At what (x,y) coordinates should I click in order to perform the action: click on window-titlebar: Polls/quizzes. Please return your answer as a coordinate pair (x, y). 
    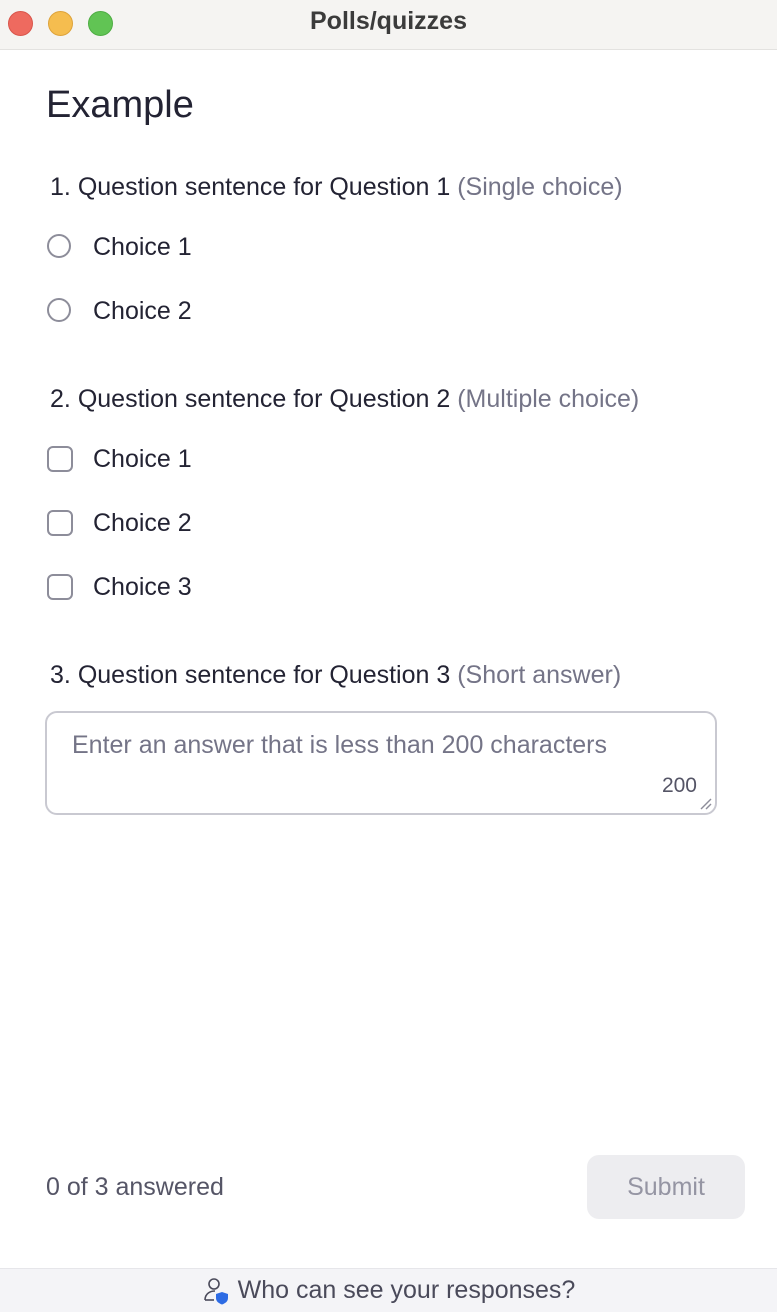
    Looking at the image, I should click on (388, 25).